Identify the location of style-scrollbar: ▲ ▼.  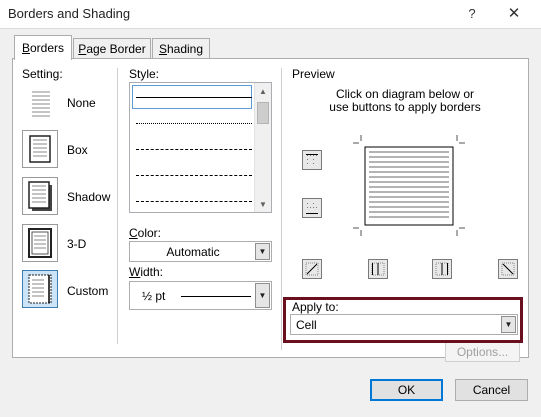
(262, 147).